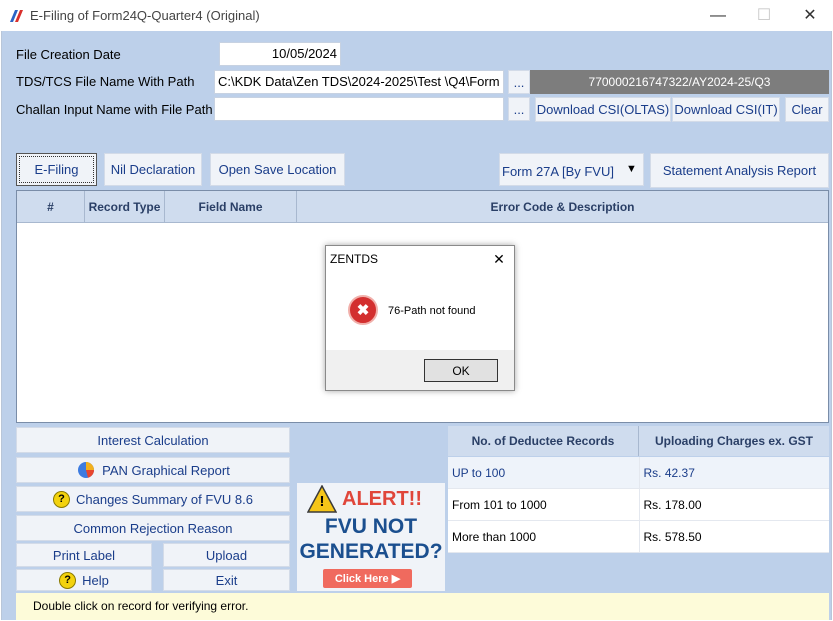 The image size is (833, 621). What do you see at coordinates (226, 555) in the screenshot?
I see `upload-button: Upload` at bounding box center [226, 555].